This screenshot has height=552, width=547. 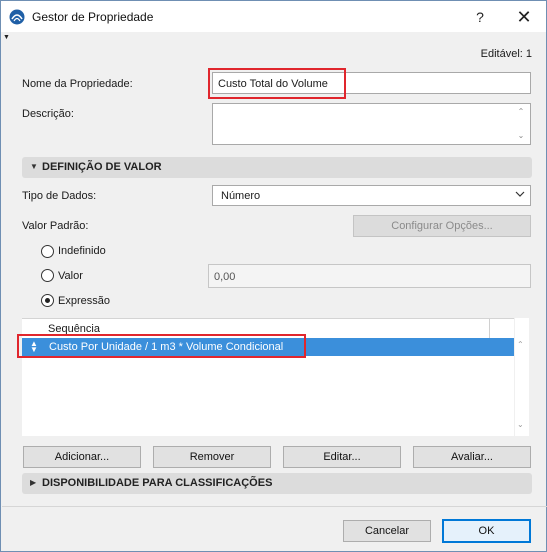 I want to click on radio-value, so click(x=47, y=275).